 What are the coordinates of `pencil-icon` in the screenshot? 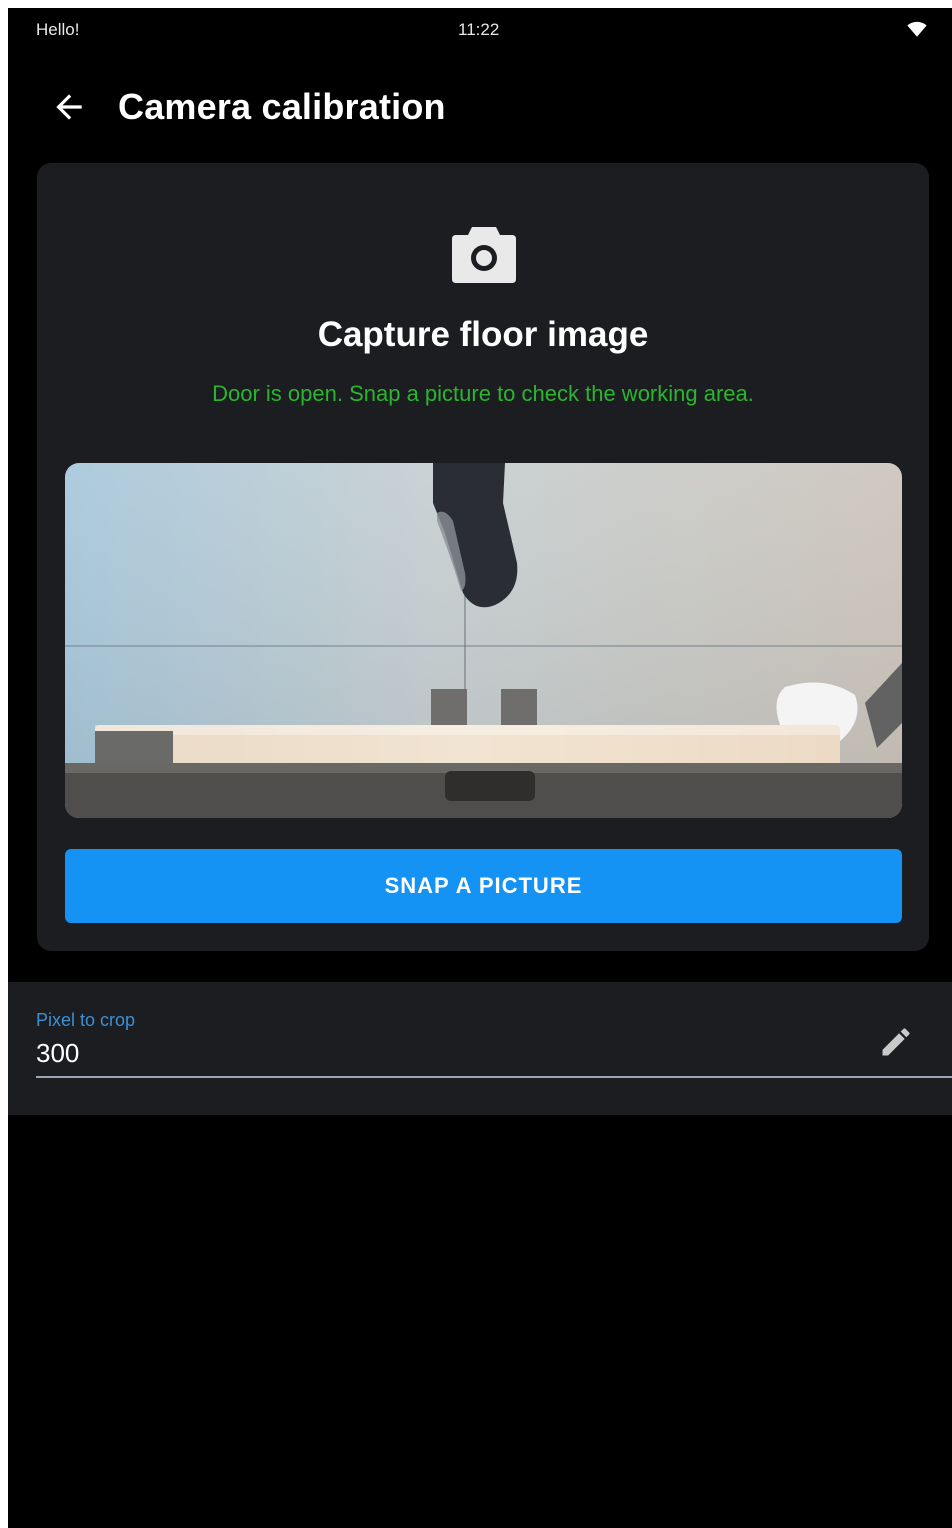 It's located at (896, 1042).